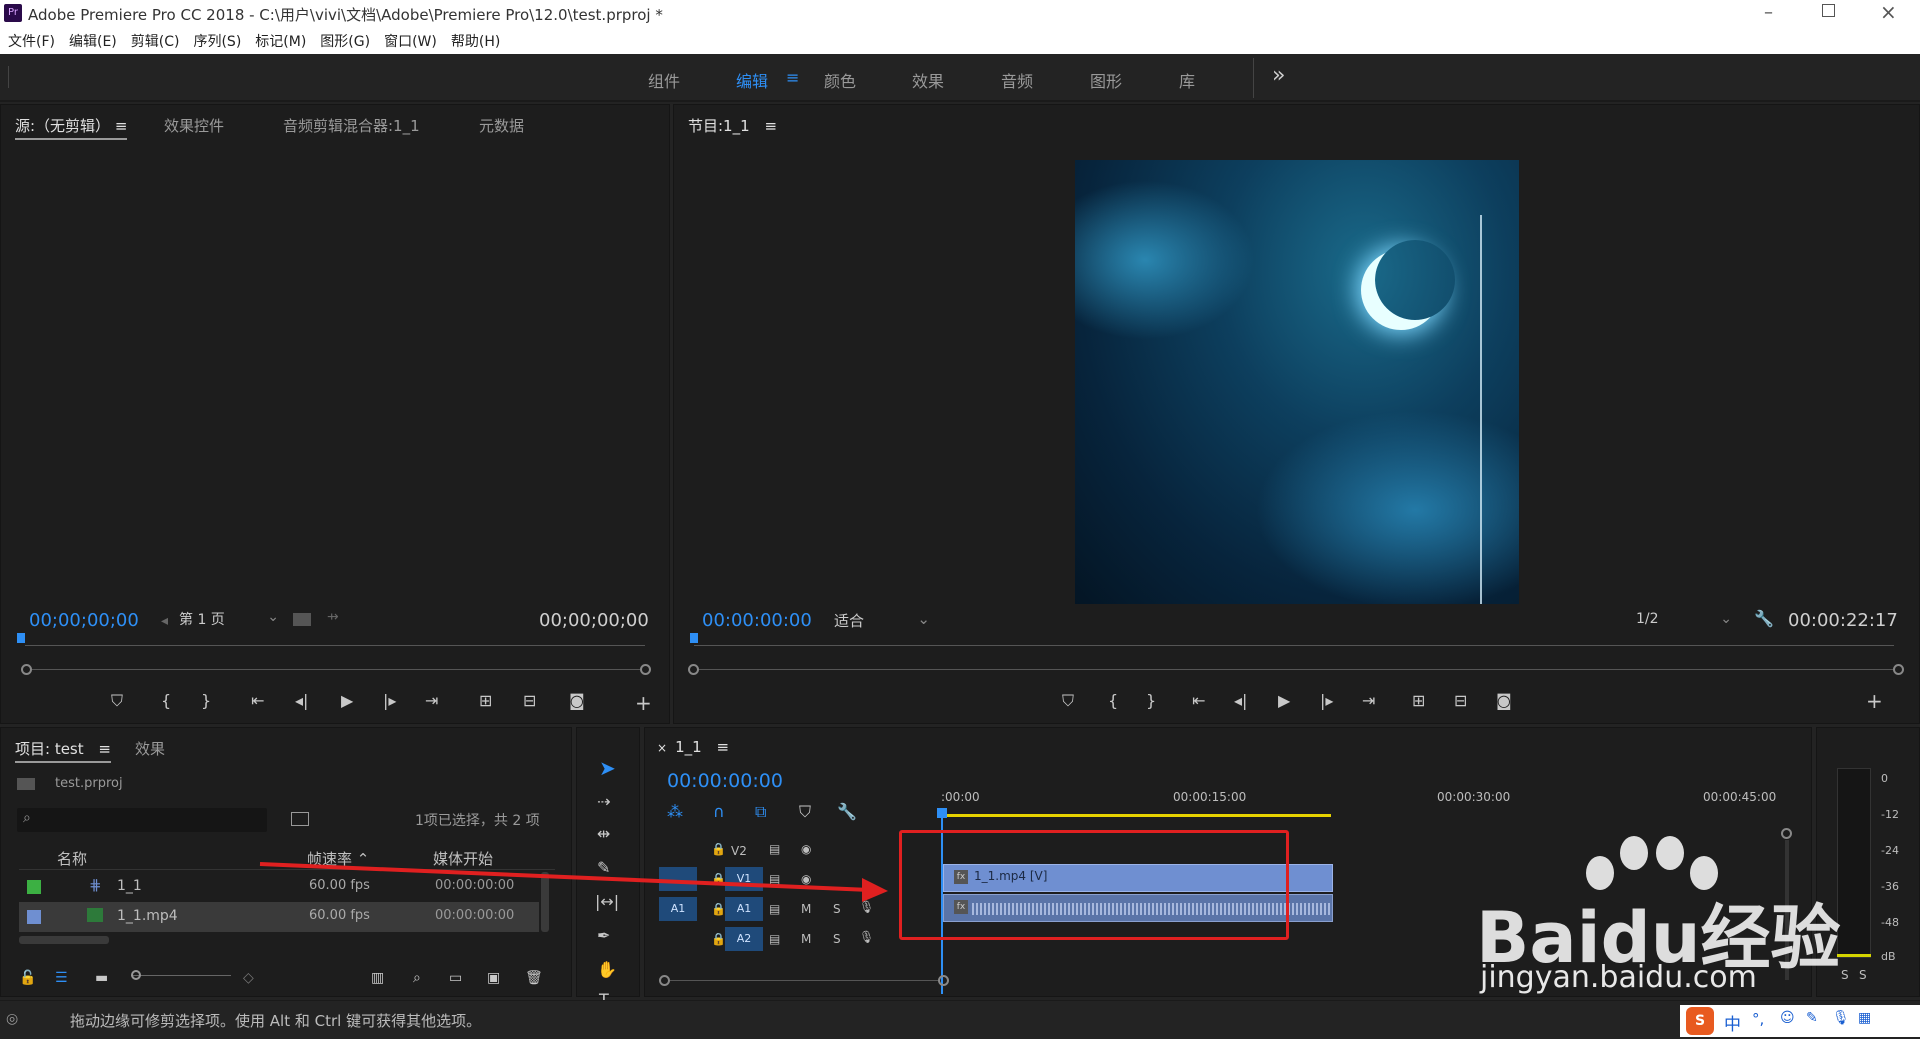  Describe the element at coordinates (675, 811) in the screenshot. I see `nest-icon: ⁂` at that location.